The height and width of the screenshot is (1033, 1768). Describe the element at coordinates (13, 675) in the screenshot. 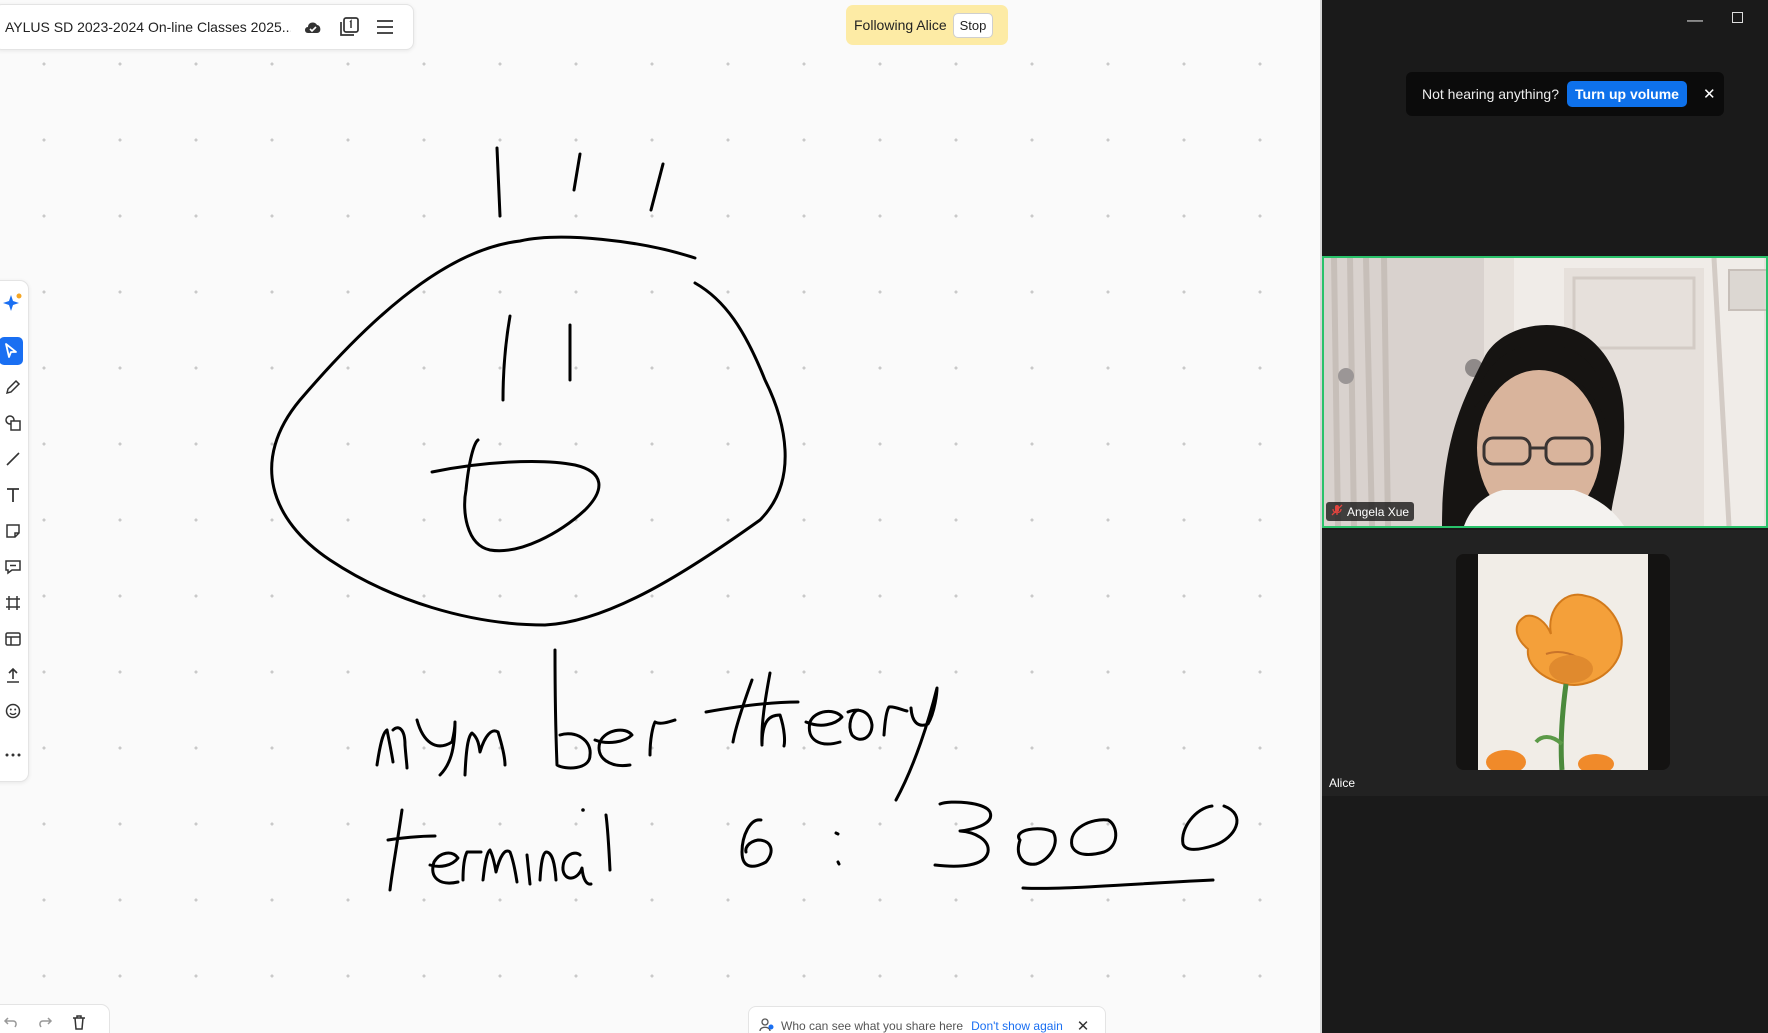

I see `upload-icon` at that location.